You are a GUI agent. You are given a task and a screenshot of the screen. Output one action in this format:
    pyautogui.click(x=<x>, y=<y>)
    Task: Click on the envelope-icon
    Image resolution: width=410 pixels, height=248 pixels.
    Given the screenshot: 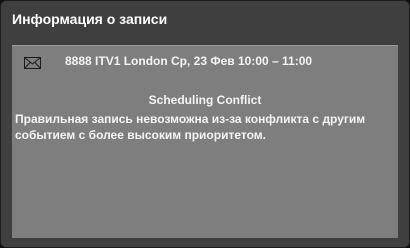 What is the action you would take?
    pyautogui.click(x=32, y=62)
    